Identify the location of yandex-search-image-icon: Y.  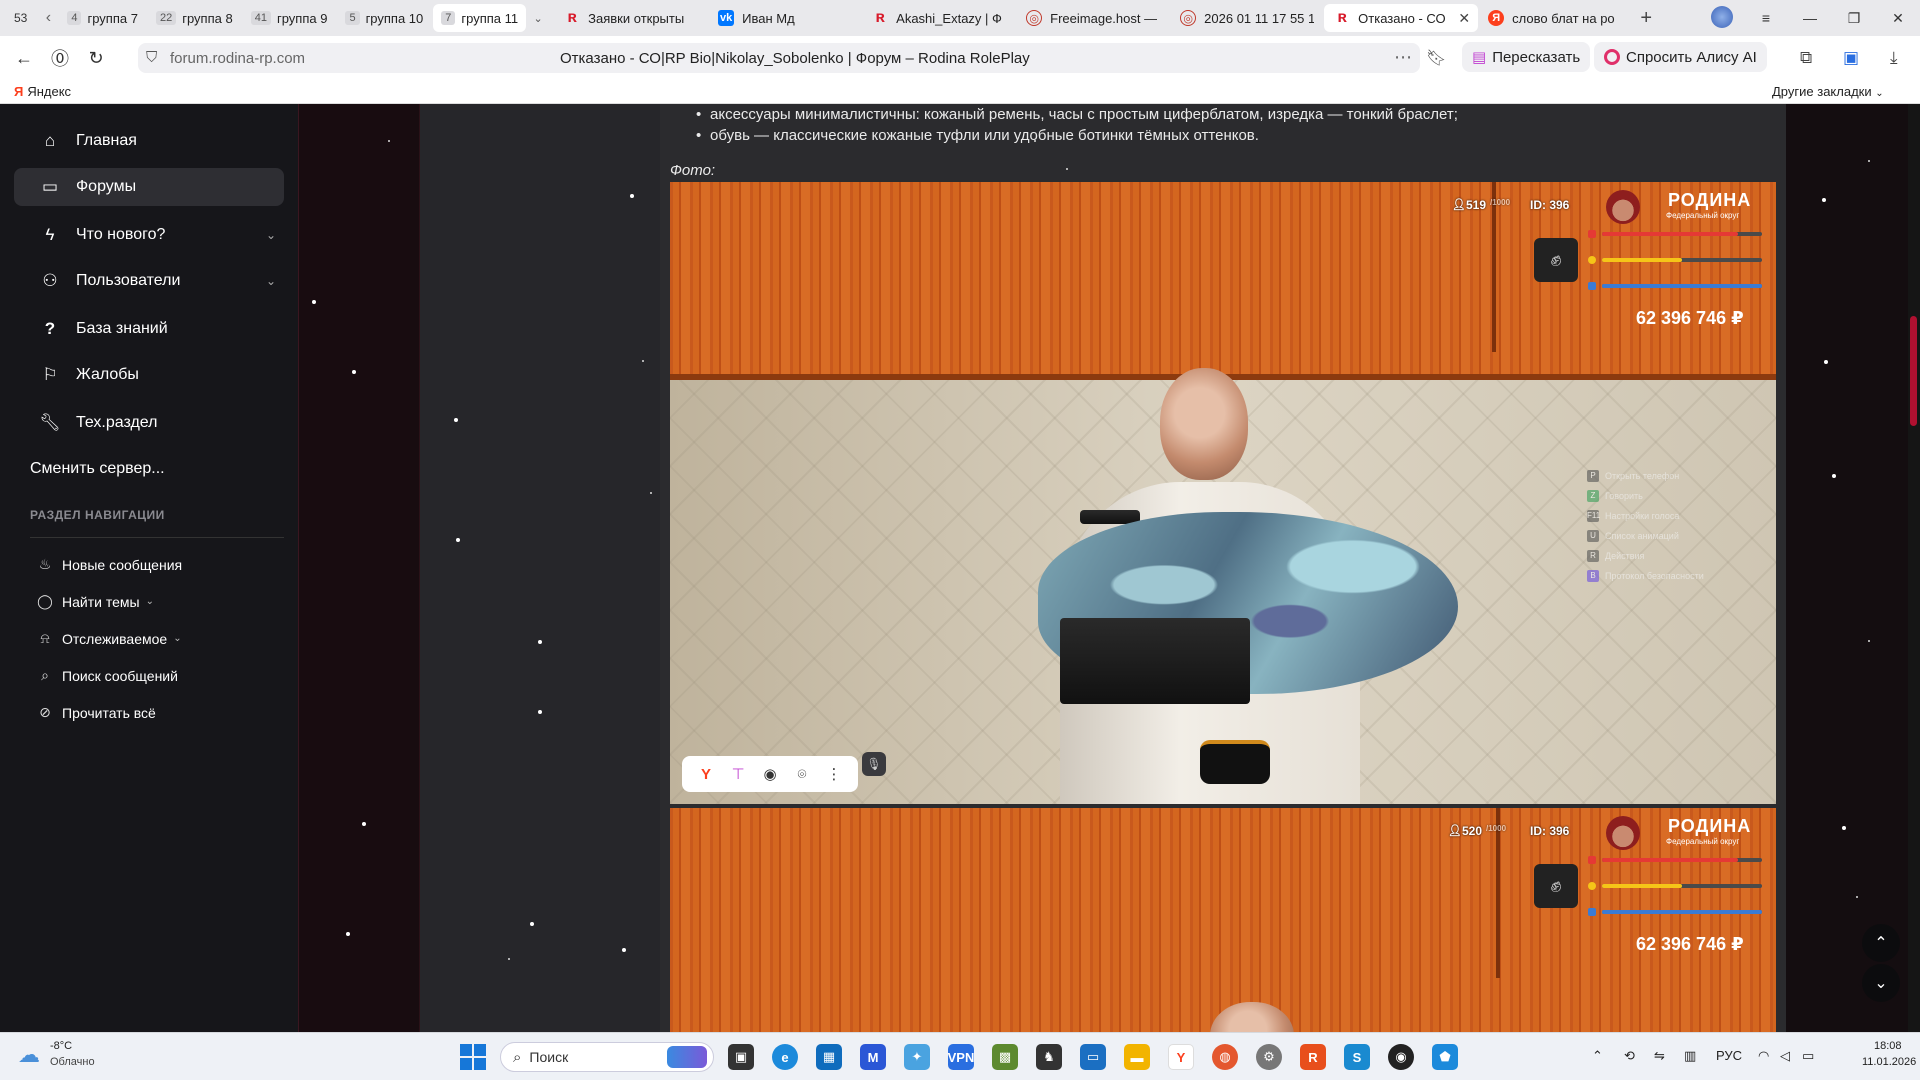
(706, 774).